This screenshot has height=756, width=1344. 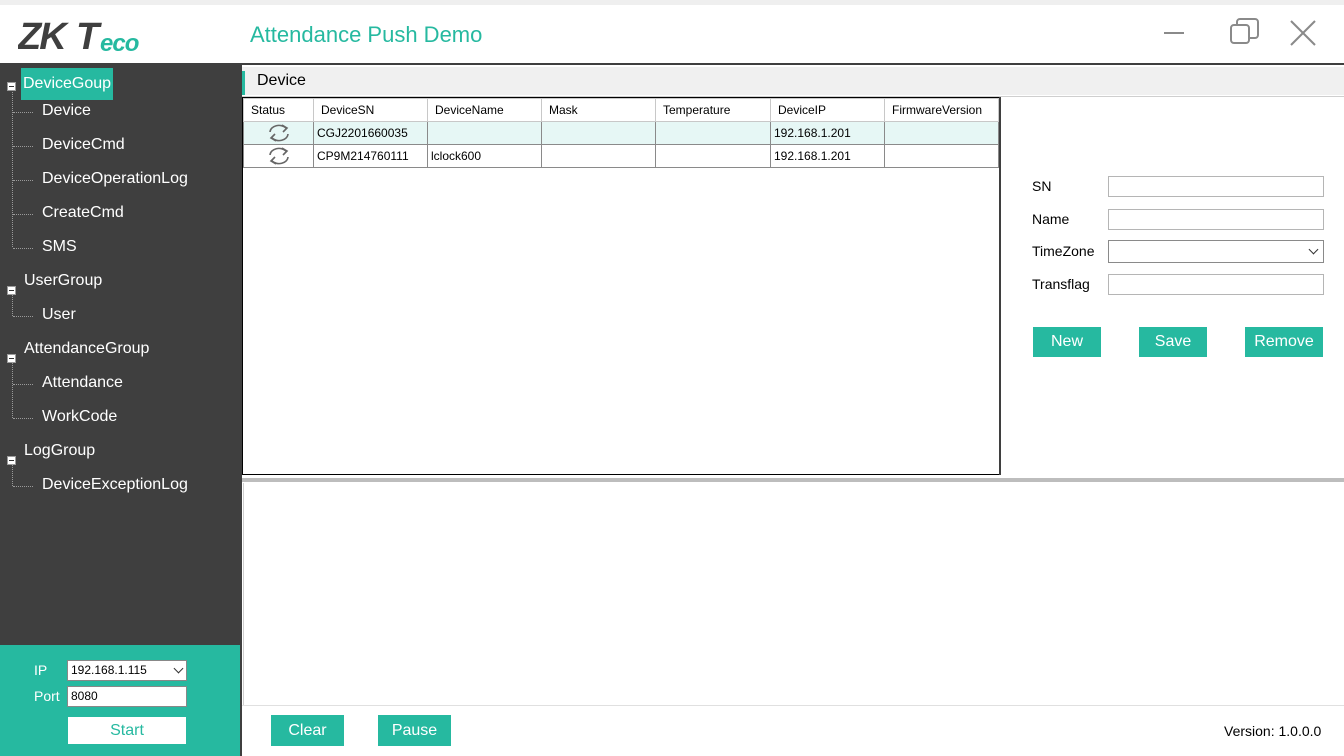 I want to click on minimize-icon, so click(x=1174, y=33).